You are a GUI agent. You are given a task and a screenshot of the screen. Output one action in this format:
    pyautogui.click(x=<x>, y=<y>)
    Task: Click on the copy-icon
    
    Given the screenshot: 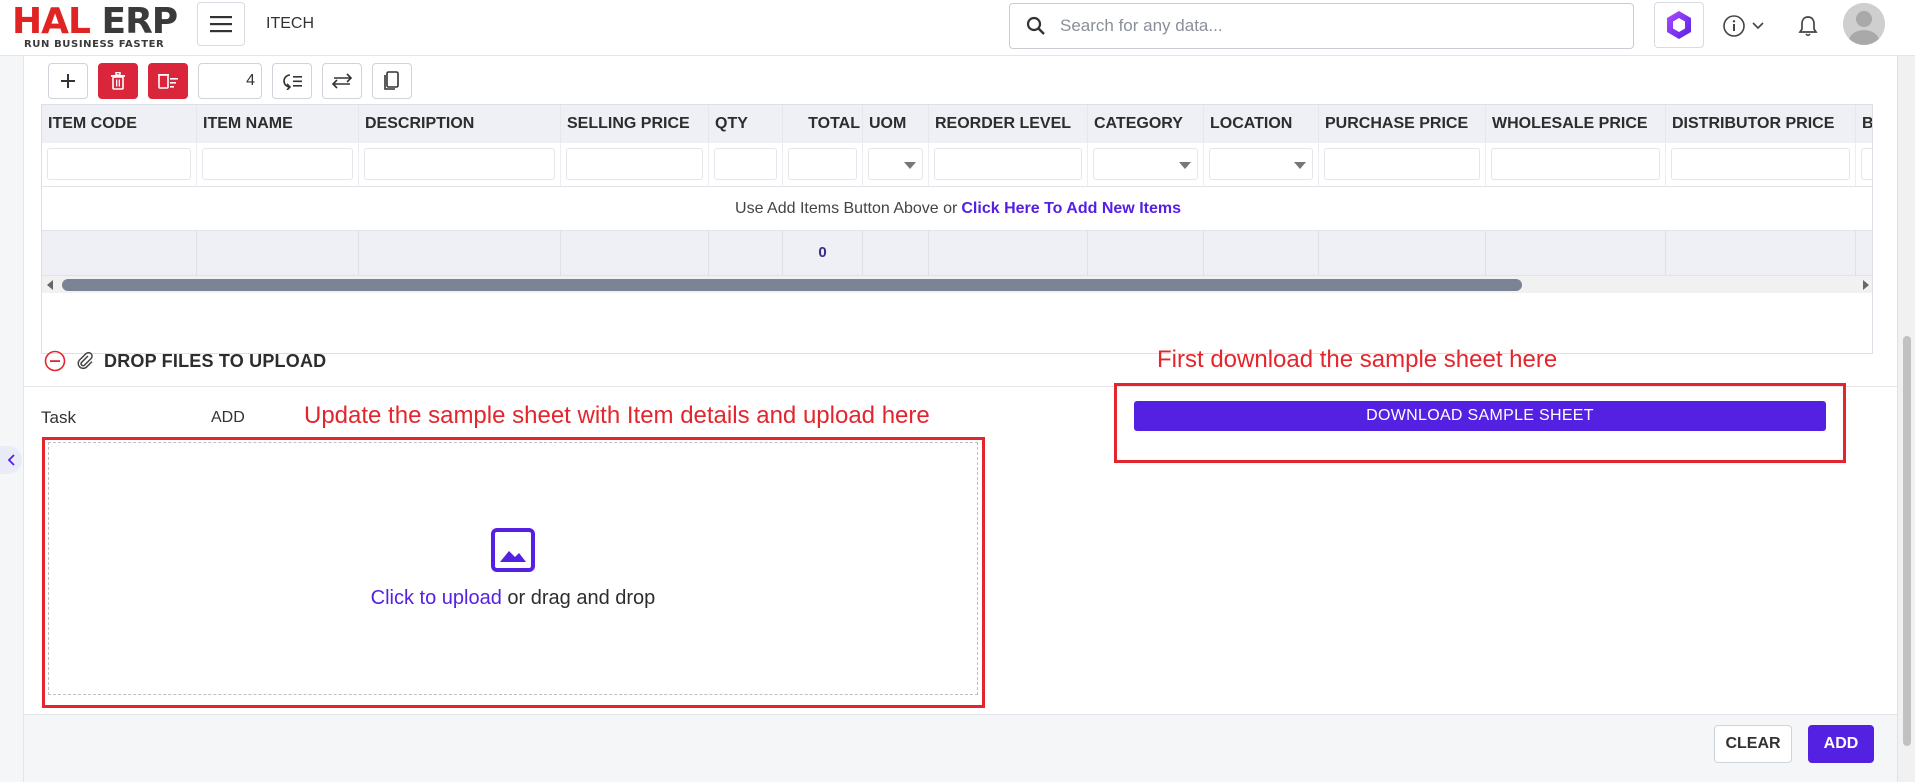 What is the action you would take?
    pyautogui.click(x=391, y=80)
    